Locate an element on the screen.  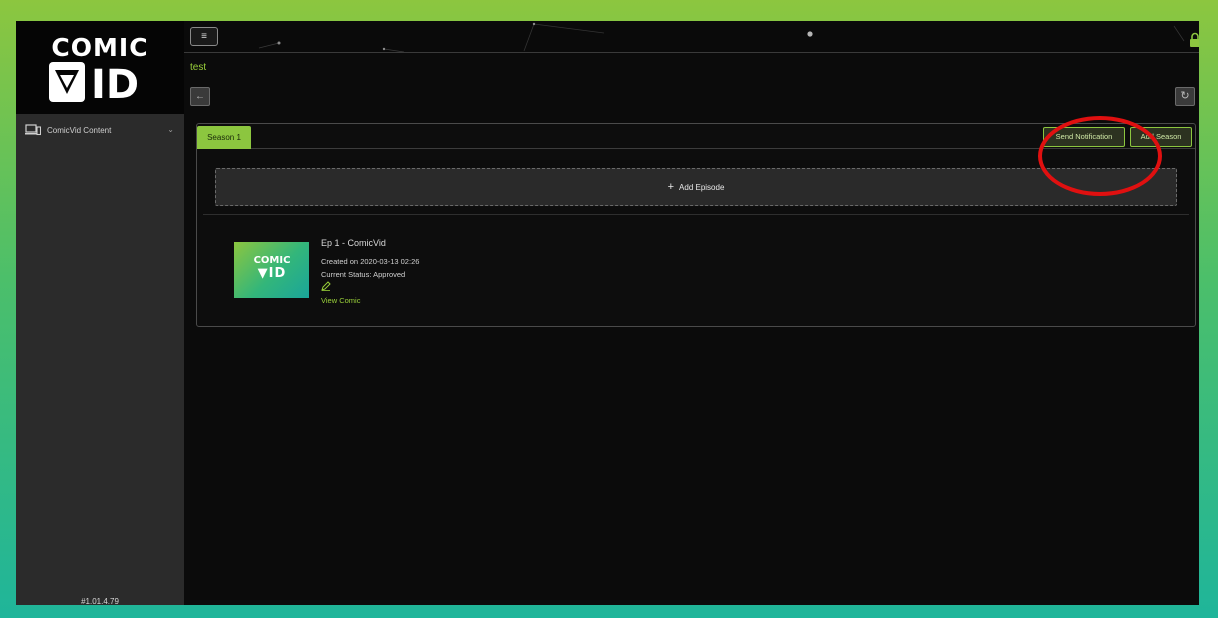
thumbnail-logo-top: COMIC is located at coordinates (272, 260).